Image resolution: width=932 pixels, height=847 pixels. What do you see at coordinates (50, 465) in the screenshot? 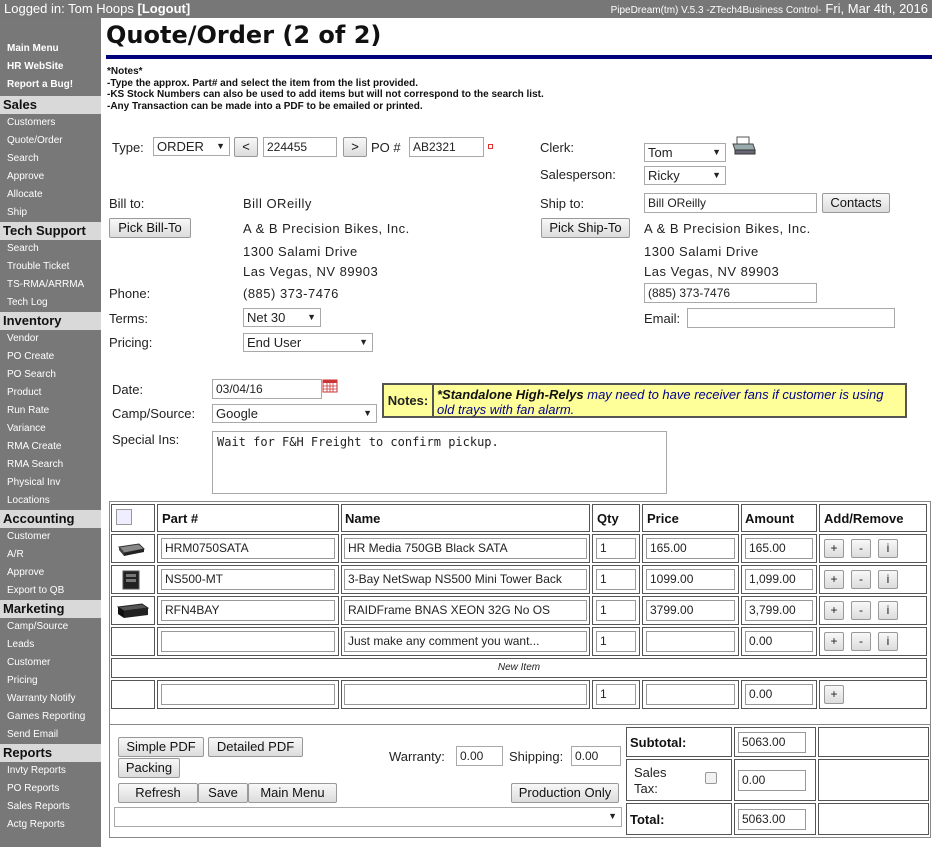
I see `sidebar-item-rma-search: RMA Search` at bounding box center [50, 465].